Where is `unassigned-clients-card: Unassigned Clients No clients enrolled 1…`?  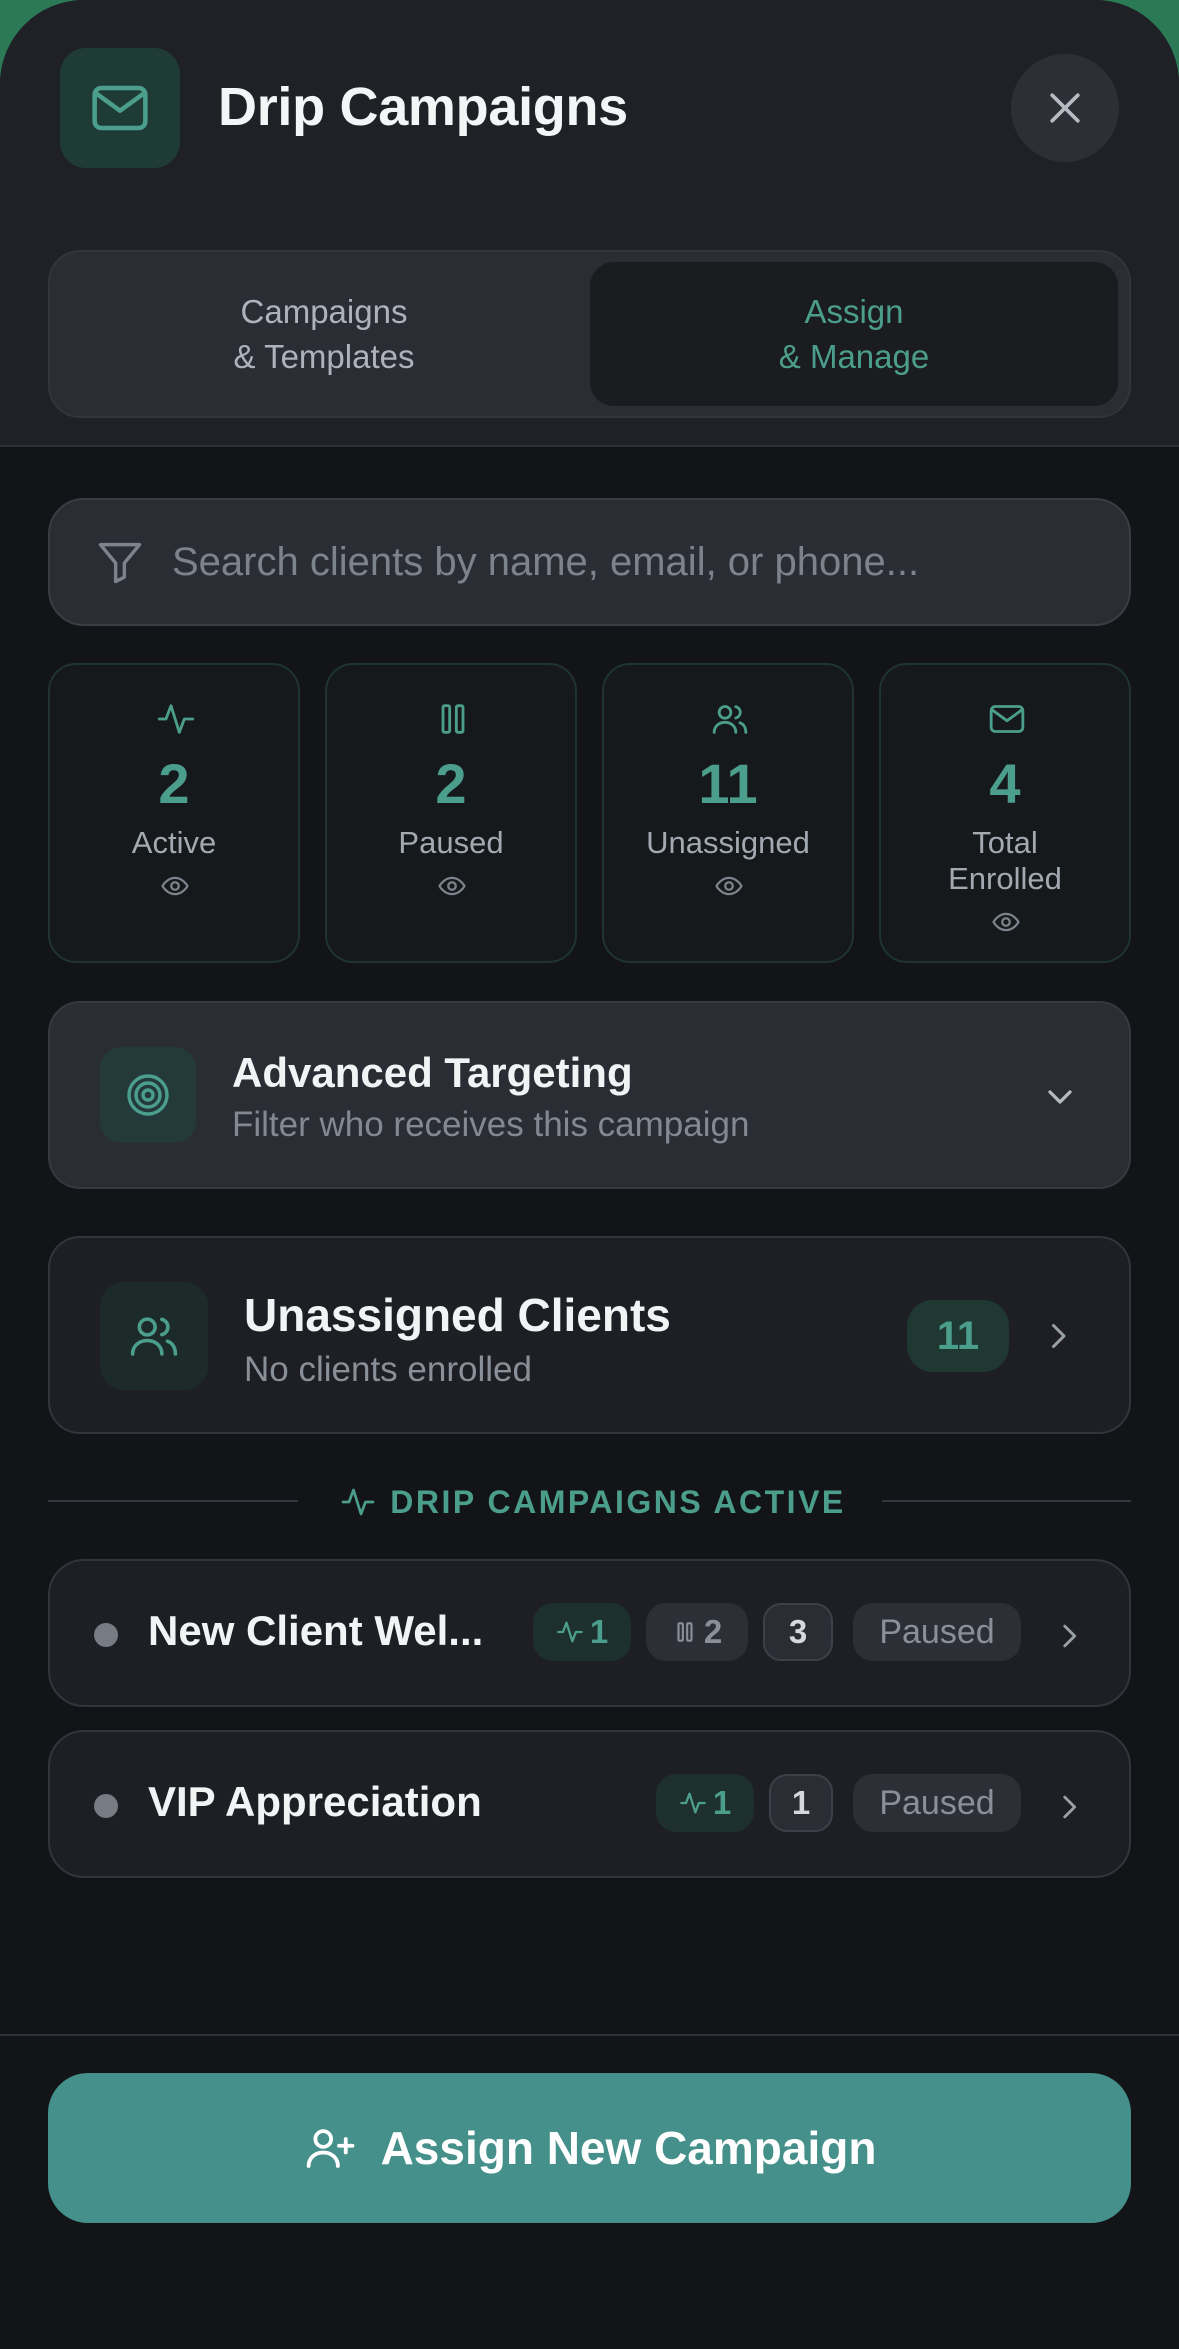
unassigned-clients-card: Unassigned Clients No clients enrolled 1… is located at coordinates (589, 1335).